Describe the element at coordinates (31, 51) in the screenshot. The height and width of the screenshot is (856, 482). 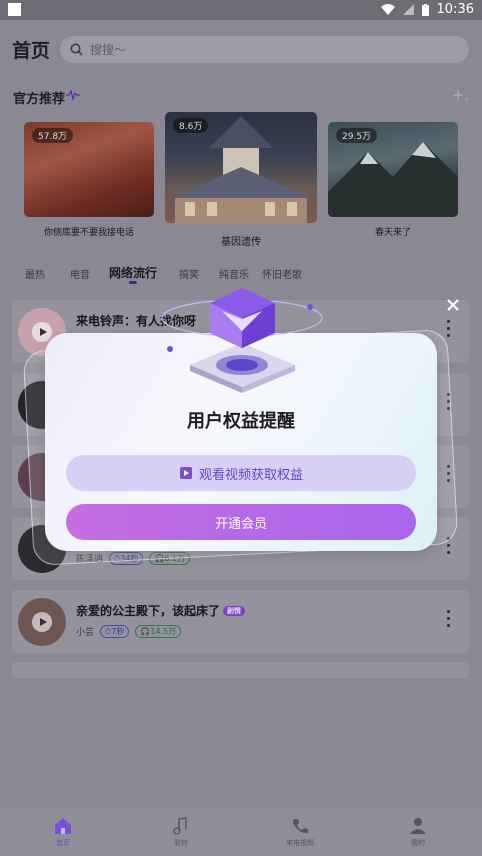
I see `page-title: 首页` at that location.